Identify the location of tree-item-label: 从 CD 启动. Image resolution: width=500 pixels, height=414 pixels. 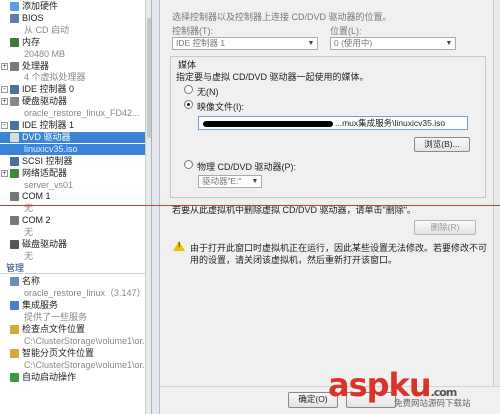
(47, 29).